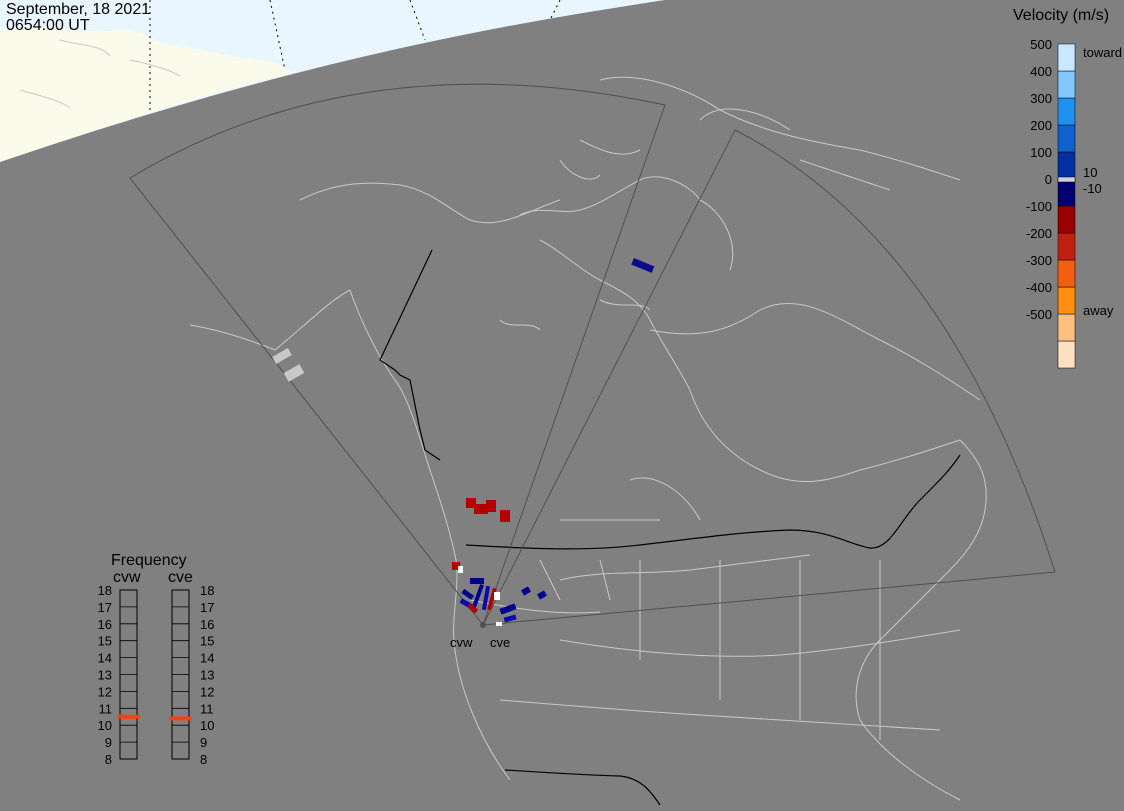 Image resolution: width=1124 pixels, height=811 pixels. Describe the element at coordinates (332, 81) in the screenshot. I see `daylight-region` at that location.